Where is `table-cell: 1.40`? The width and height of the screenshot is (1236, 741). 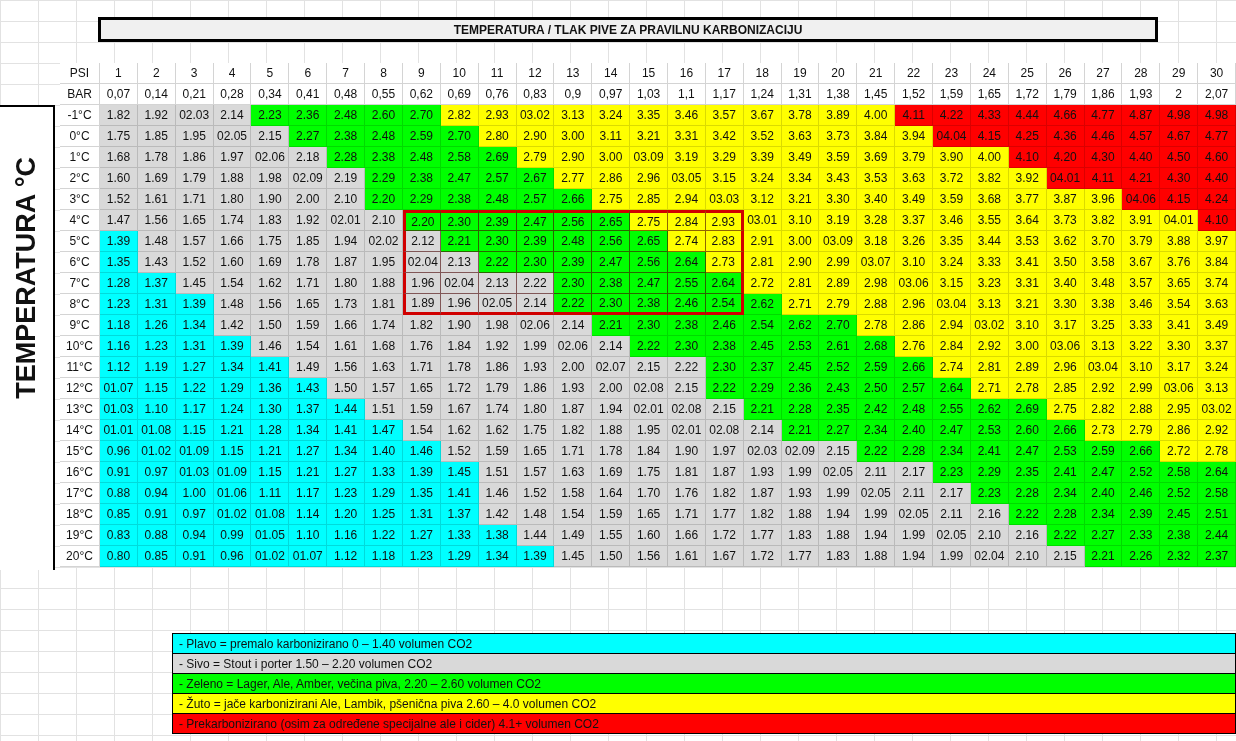 table-cell: 1.40 is located at coordinates (384, 451).